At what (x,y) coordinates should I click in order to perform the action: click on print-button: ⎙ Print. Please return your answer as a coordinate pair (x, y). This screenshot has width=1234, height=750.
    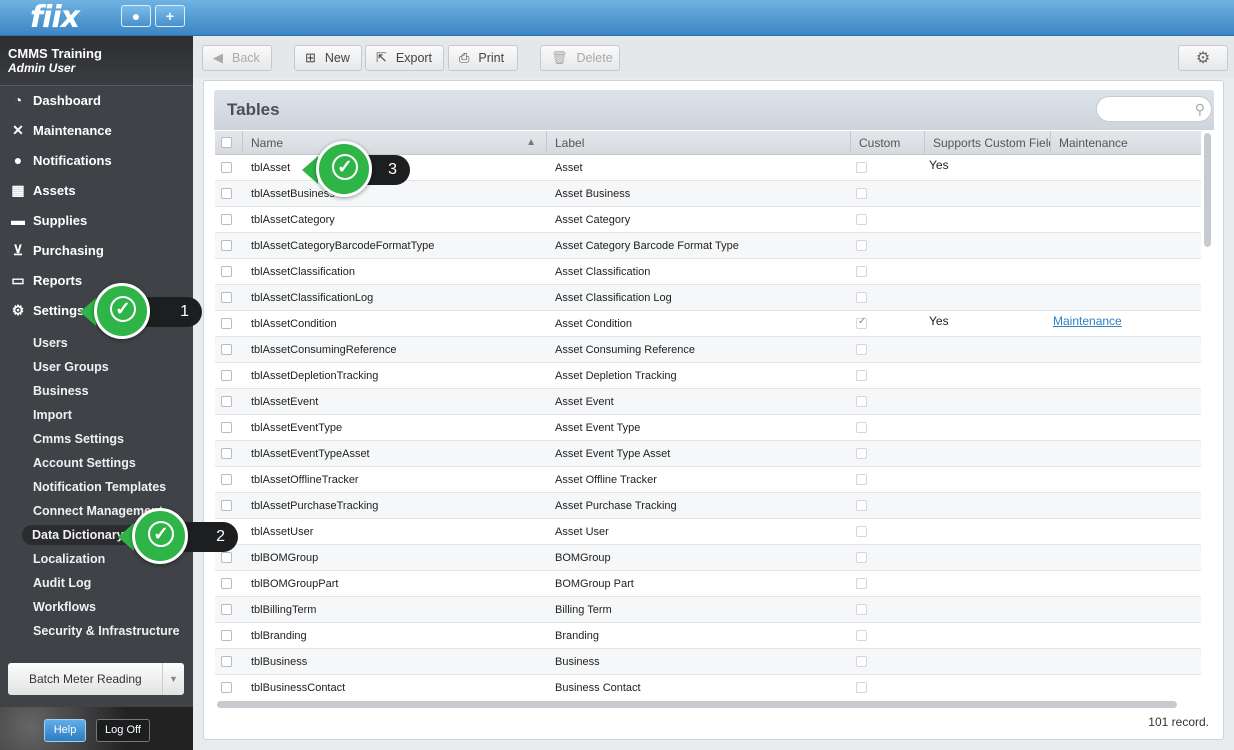
    Looking at the image, I should click on (483, 58).